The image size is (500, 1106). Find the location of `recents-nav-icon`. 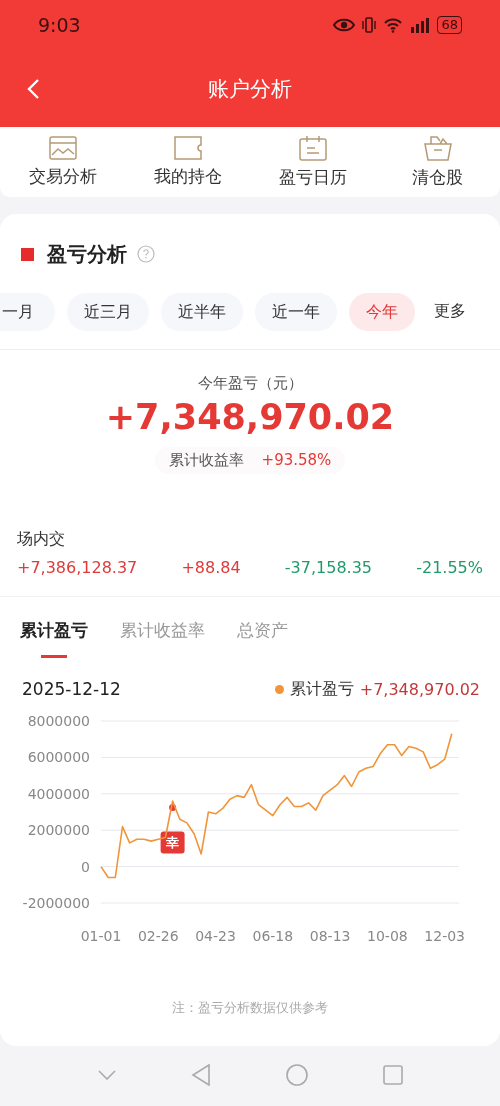

recents-nav-icon is located at coordinates (392, 1075).